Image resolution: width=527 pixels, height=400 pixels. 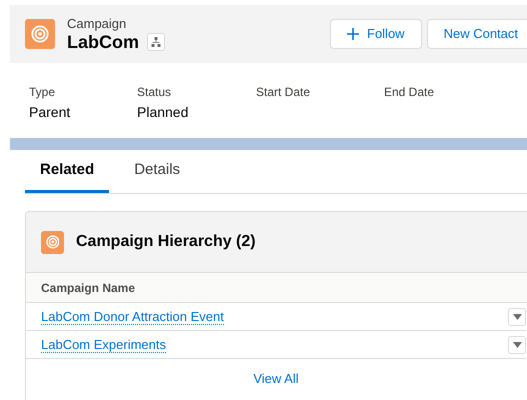 I want to click on record-title: LabCom, so click(x=103, y=41).